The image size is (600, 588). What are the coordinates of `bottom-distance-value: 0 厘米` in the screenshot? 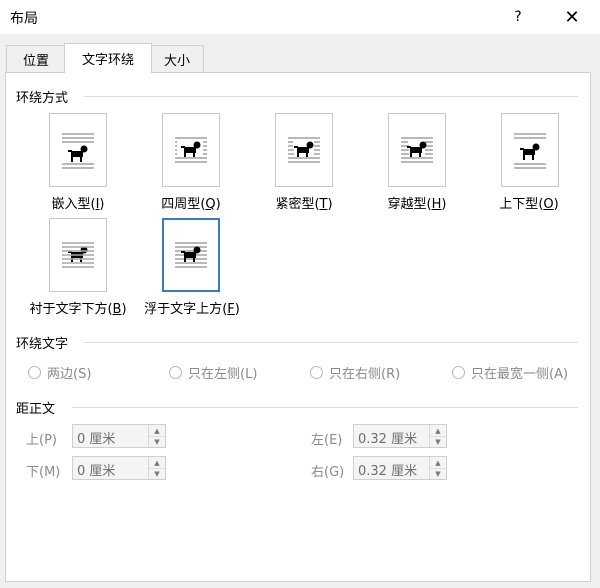 It's located at (96, 471).